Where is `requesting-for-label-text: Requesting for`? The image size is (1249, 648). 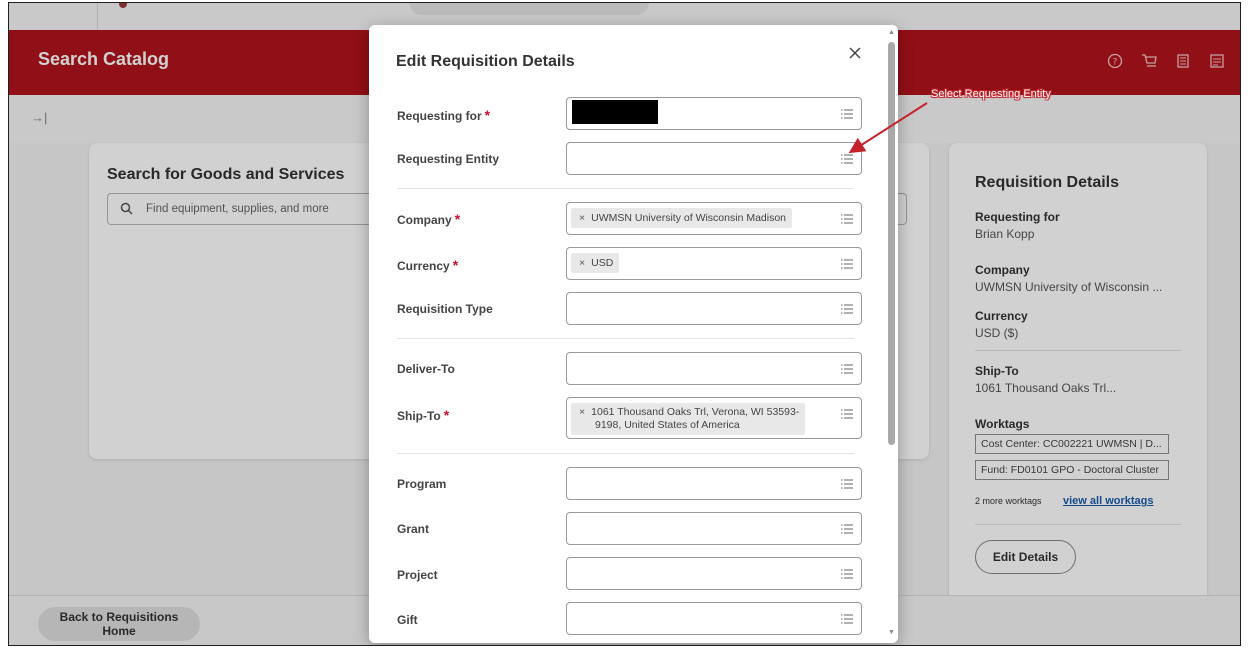 requesting-for-label-text: Requesting for is located at coordinates (439, 116).